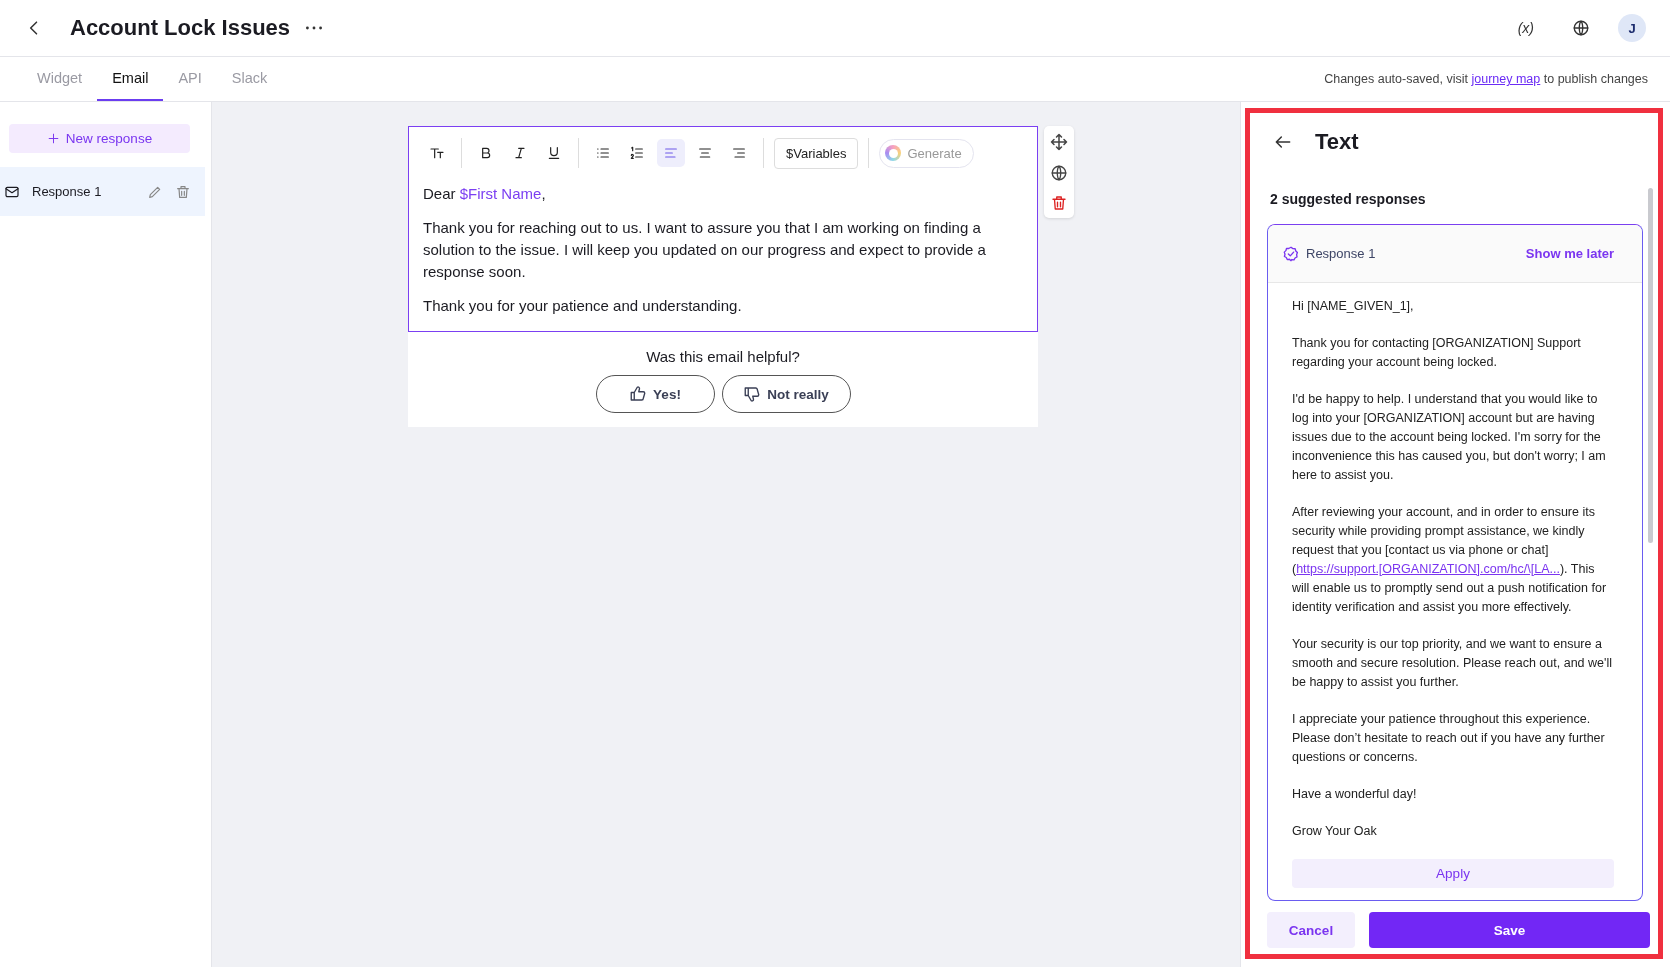  What do you see at coordinates (752, 394) in the screenshot?
I see `thumbs-down-icon` at bounding box center [752, 394].